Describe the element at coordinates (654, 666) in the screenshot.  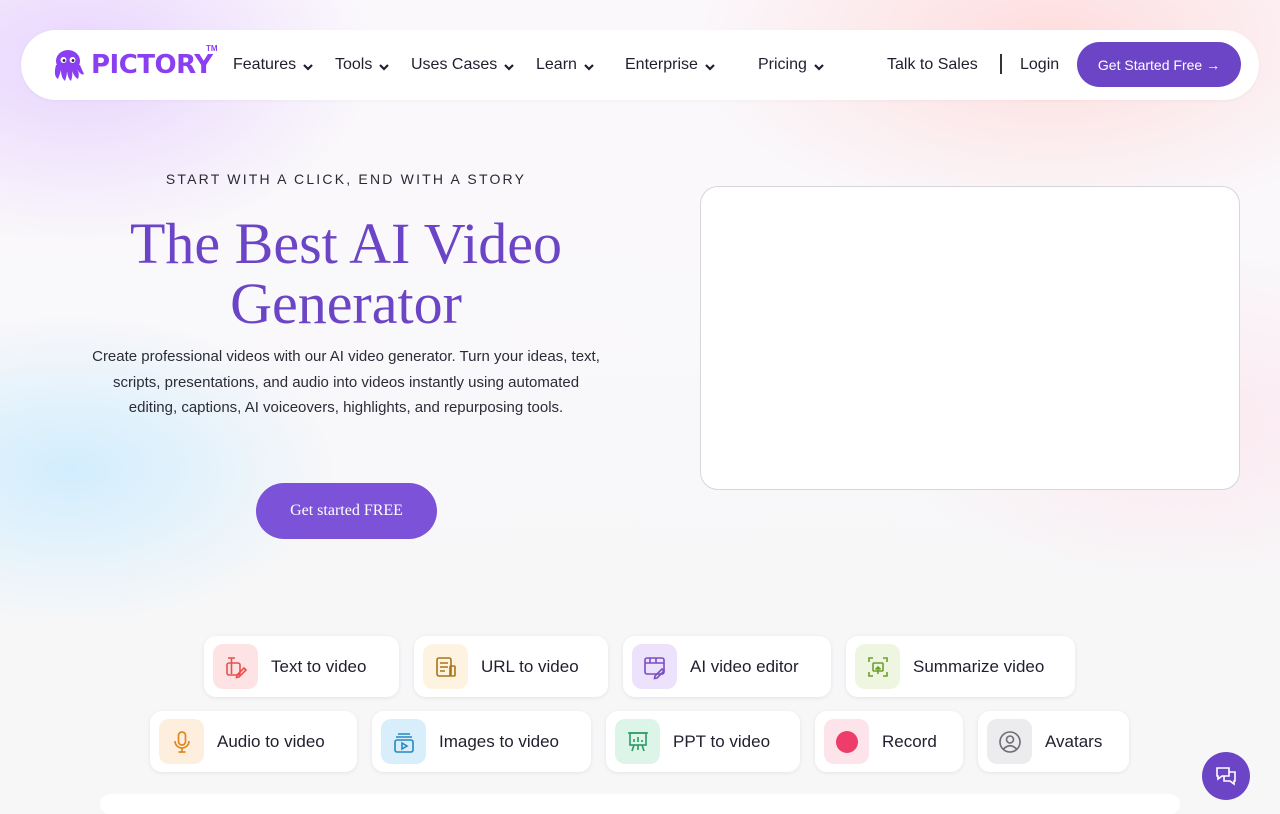
I see `ai-editor-icon` at that location.